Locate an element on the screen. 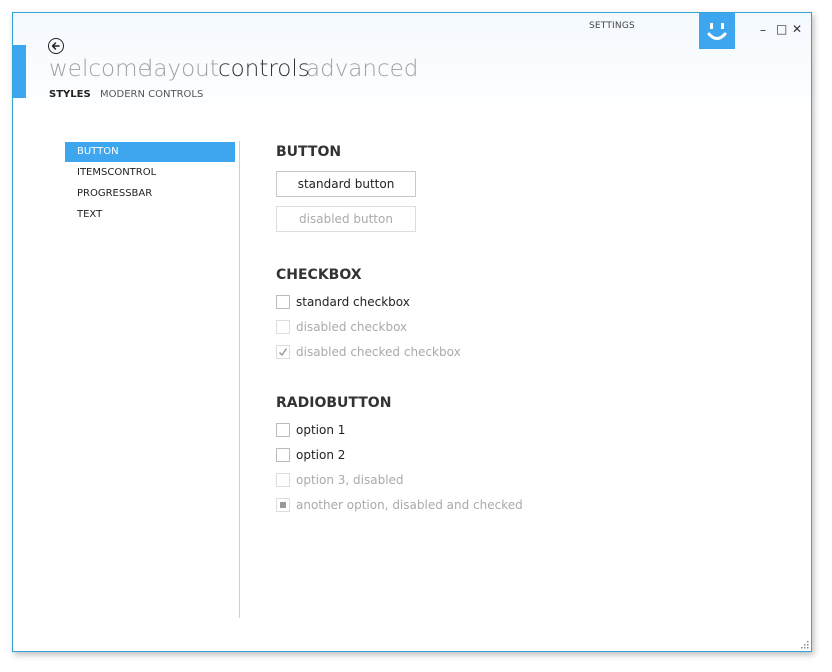  radio-option-1: option 1 is located at coordinates (310, 430).